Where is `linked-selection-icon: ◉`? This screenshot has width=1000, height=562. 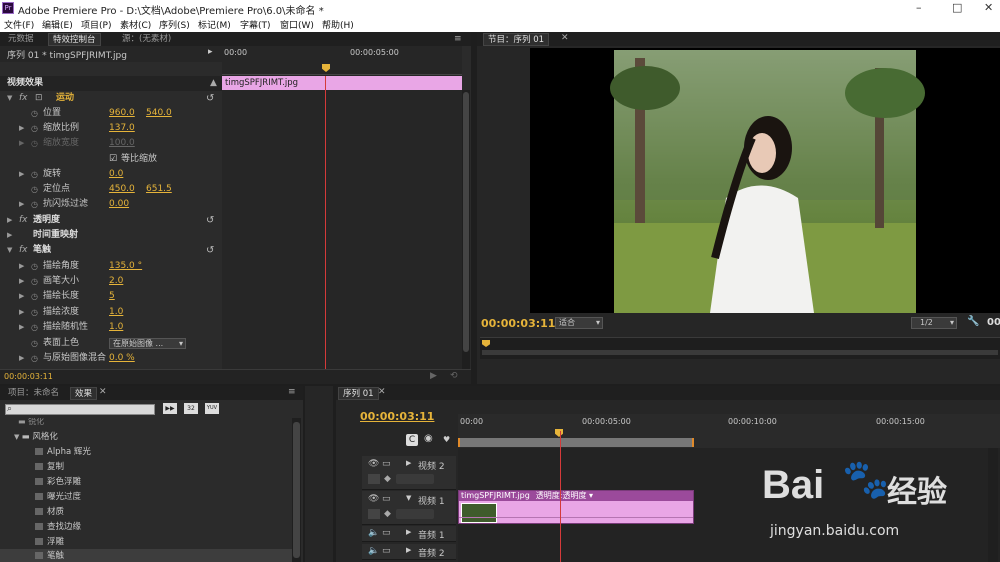 linked-selection-icon: ◉ is located at coordinates (428, 438).